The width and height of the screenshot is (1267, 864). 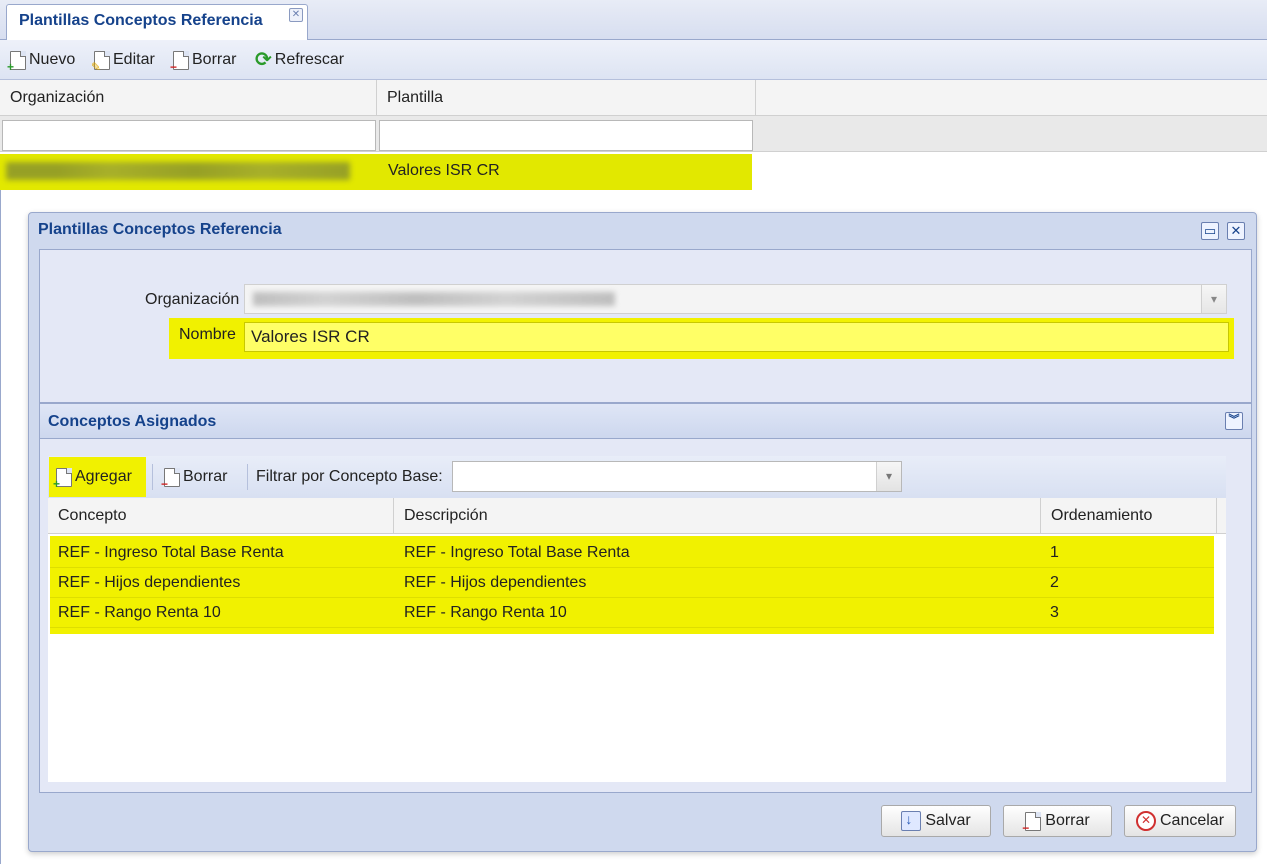 I want to click on main-toolbar: + Nuevo ✎ Editar − Borrar ⟳ Refrescar, so click(x=633, y=60).